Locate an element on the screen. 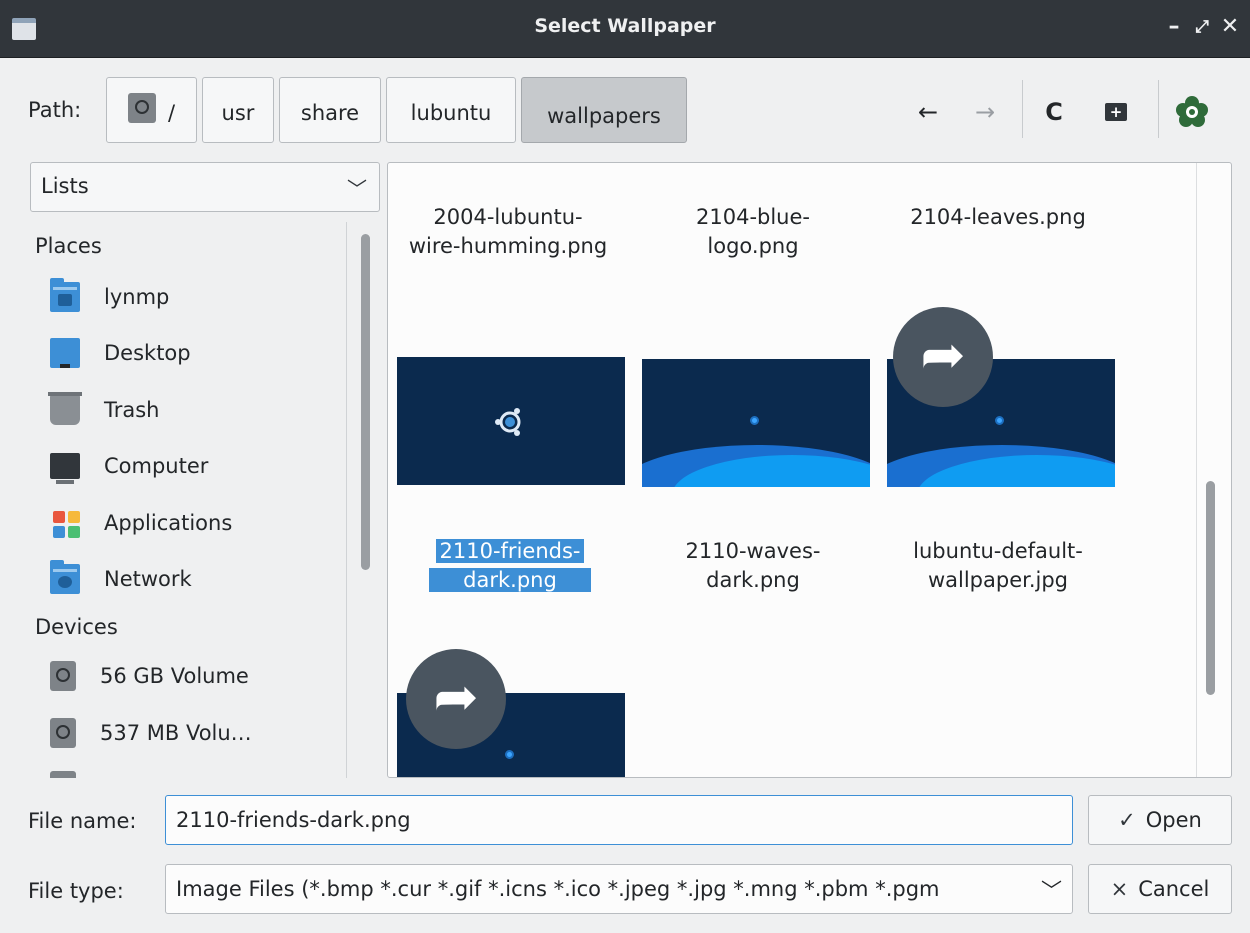 The width and height of the screenshot is (1250, 933). crumb-label: lubuntu is located at coordinates (451, 113).